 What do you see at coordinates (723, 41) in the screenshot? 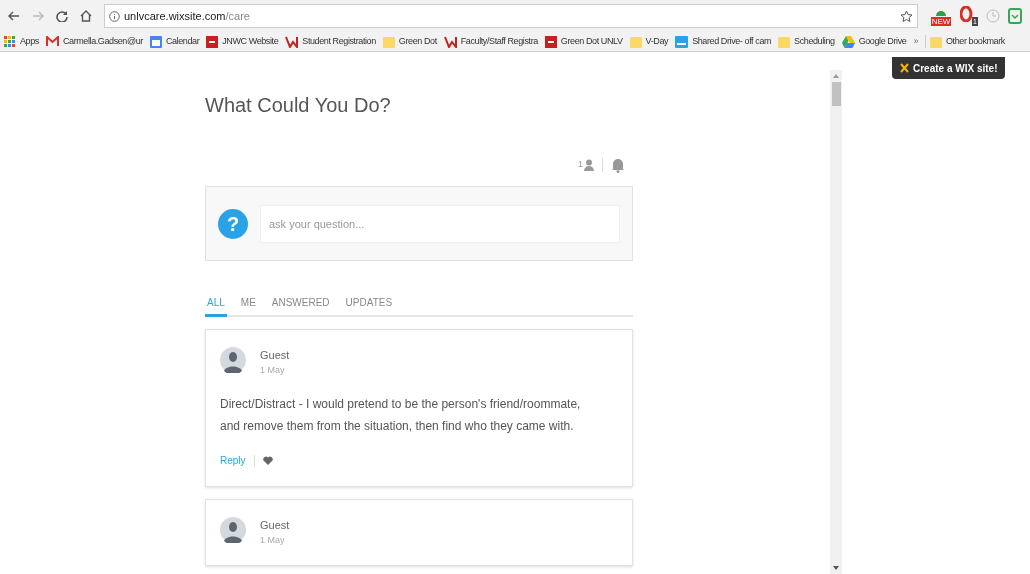
I see `bookmark-item: Shared Drive- off cam` at bounding box center [723, 41].